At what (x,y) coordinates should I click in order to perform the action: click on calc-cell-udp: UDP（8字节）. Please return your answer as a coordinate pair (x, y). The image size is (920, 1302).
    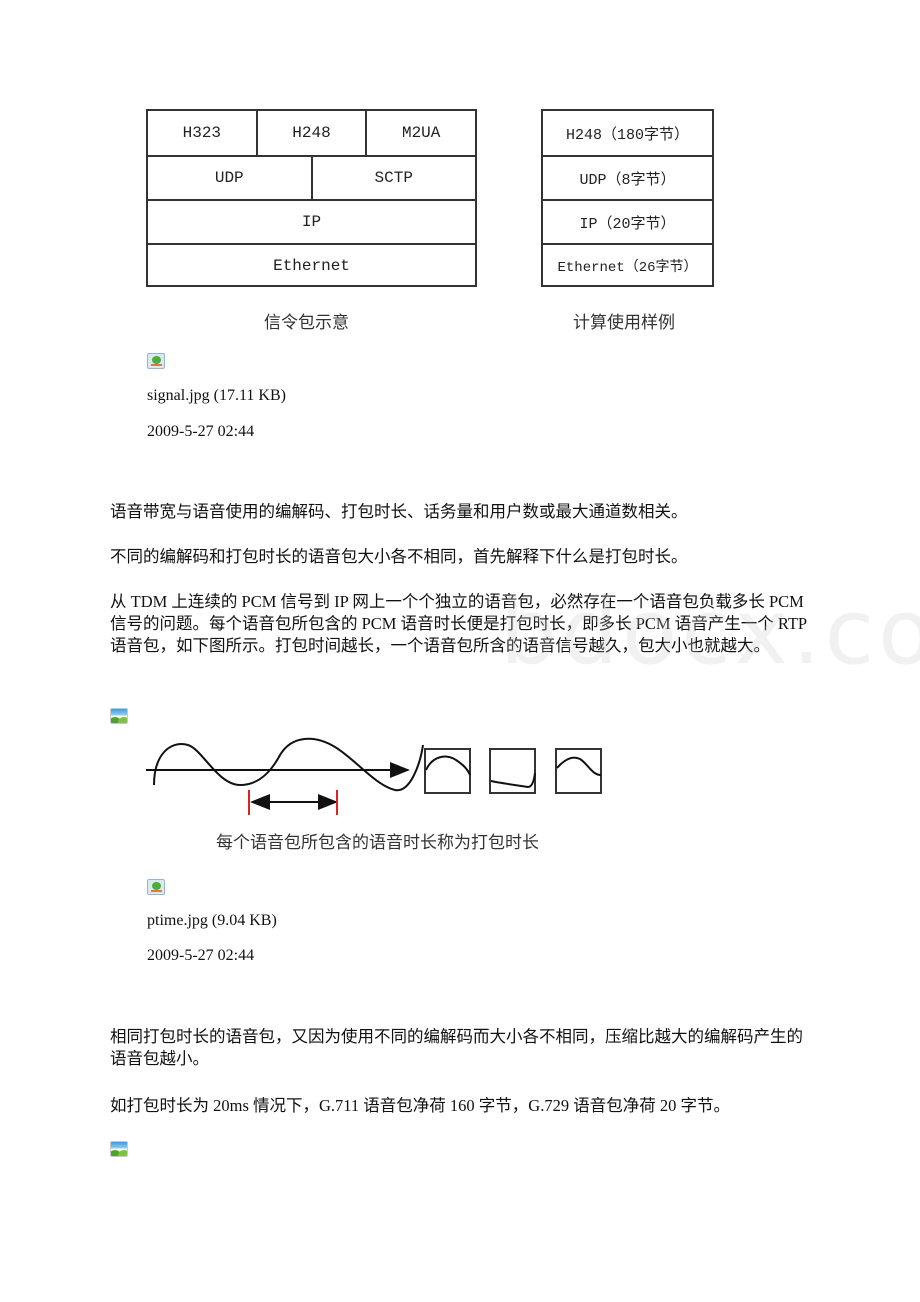
    Looking at the image, I should click on (627, 180).